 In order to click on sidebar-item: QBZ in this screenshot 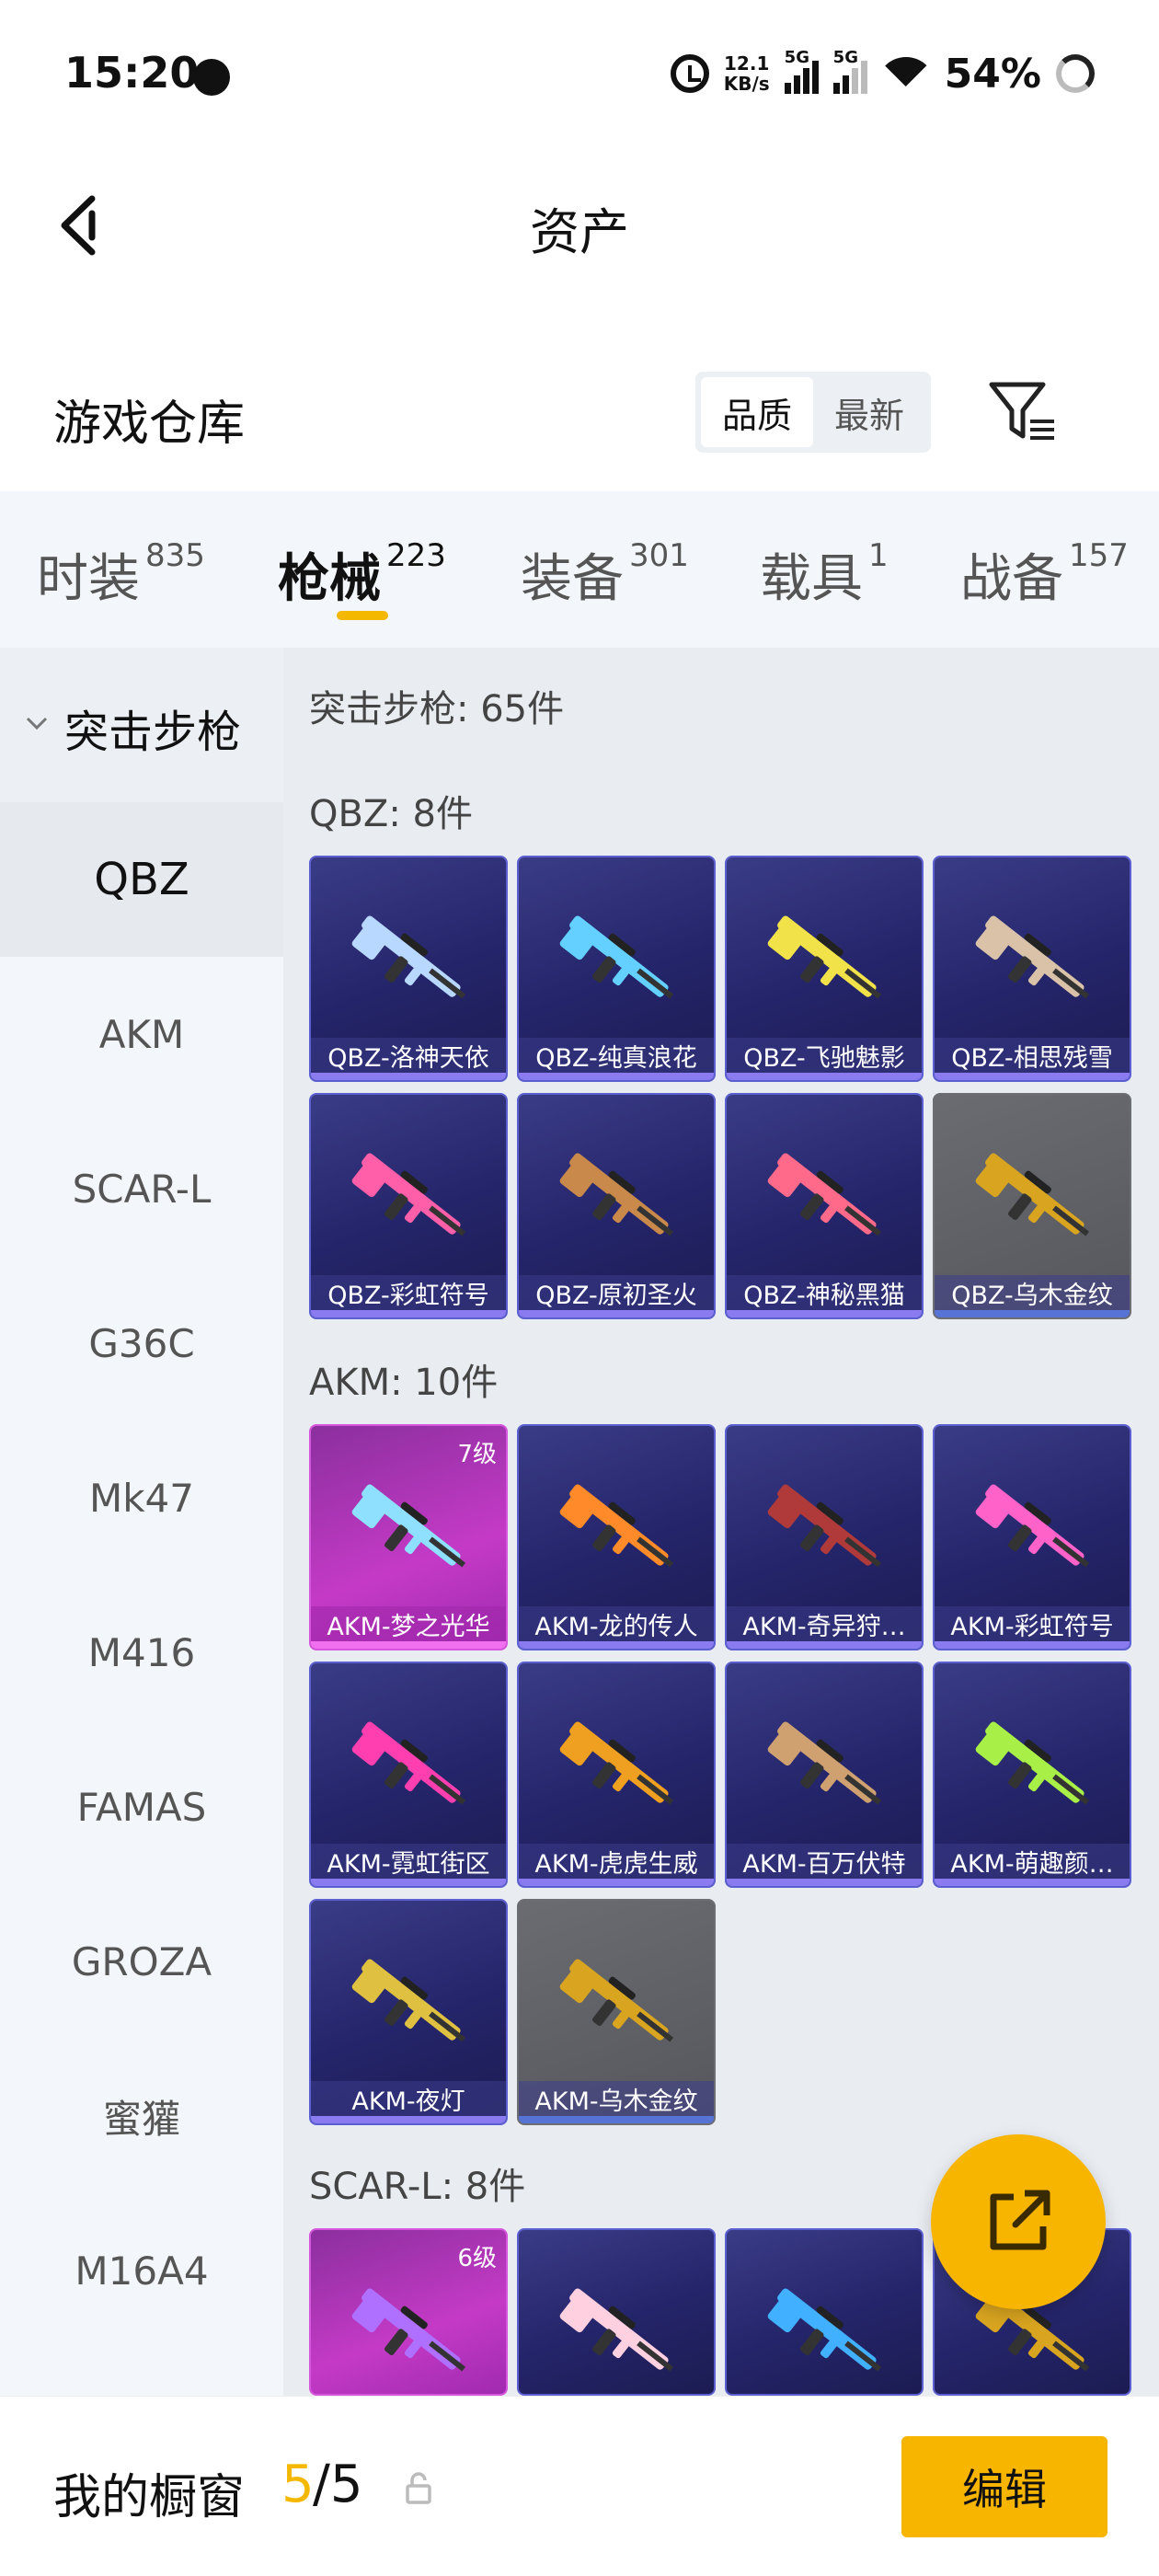, I will do `click(141, 879)`.